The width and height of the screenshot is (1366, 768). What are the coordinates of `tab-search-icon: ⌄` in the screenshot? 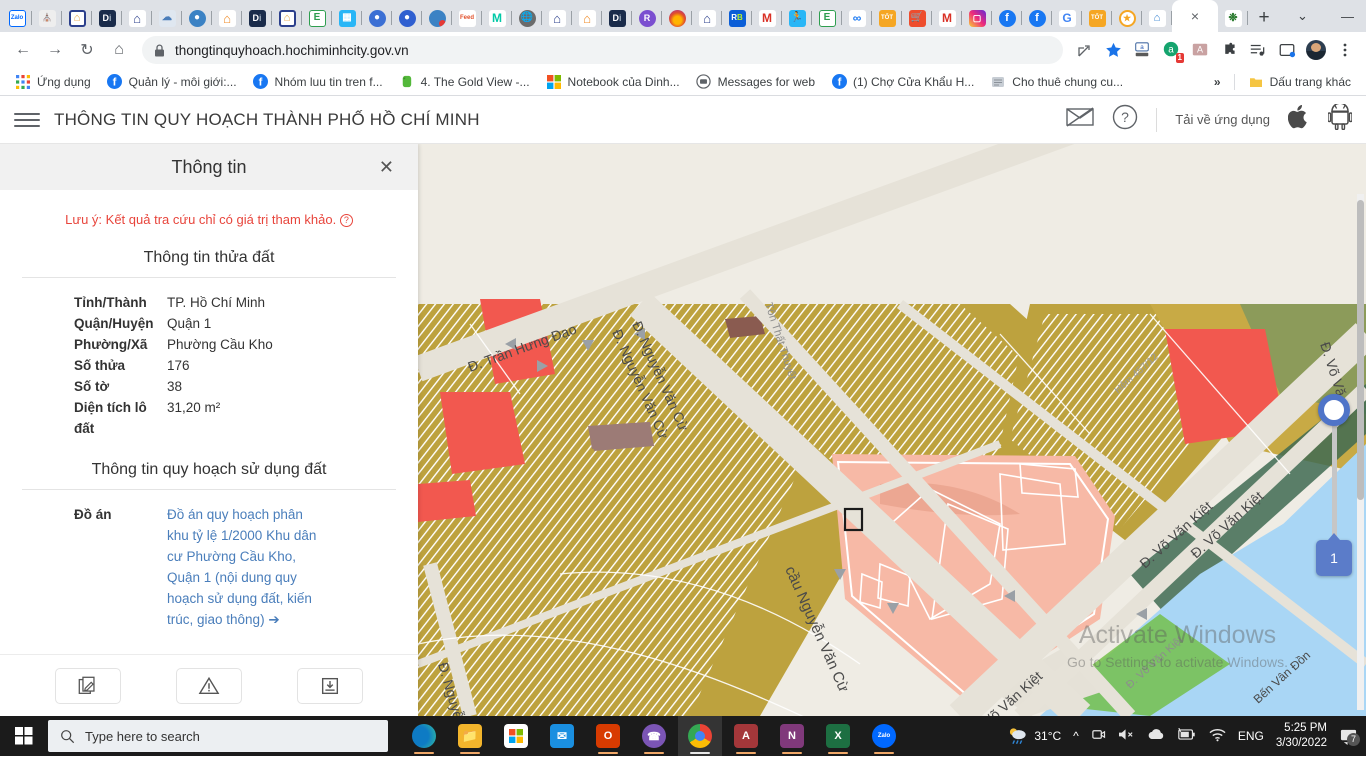 It's located at (1302, 16).